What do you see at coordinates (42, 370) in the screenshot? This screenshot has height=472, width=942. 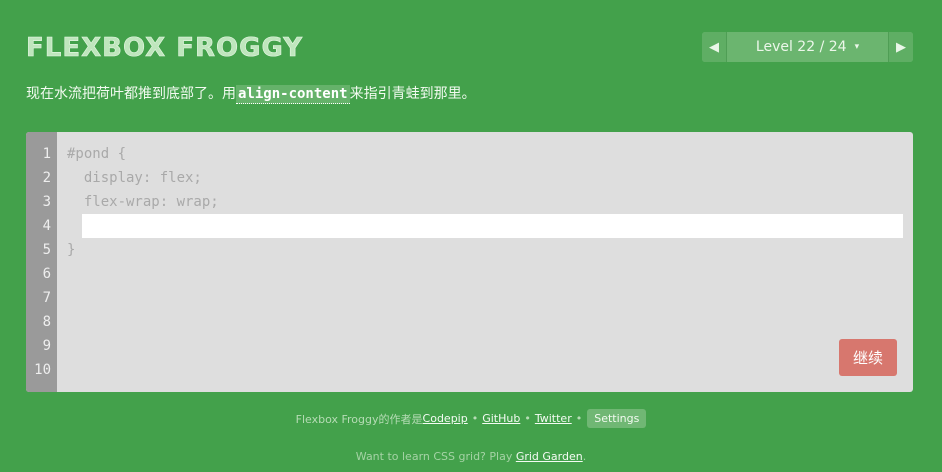 I see `line-number: 10` at bounding box center [42, 370].